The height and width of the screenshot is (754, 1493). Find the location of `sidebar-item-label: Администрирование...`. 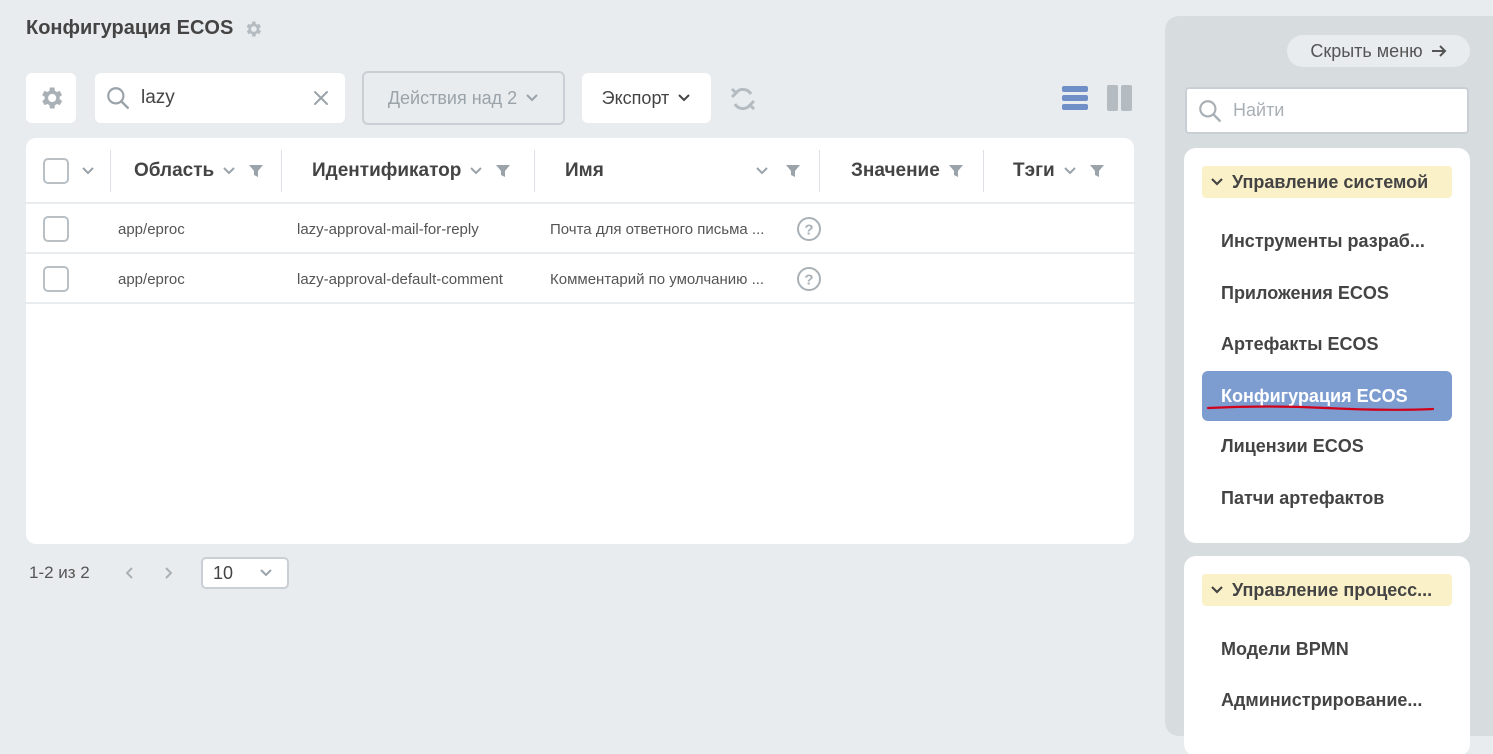

sidebar-item-label: Администрирование... is located at coordinates (1322, 699).